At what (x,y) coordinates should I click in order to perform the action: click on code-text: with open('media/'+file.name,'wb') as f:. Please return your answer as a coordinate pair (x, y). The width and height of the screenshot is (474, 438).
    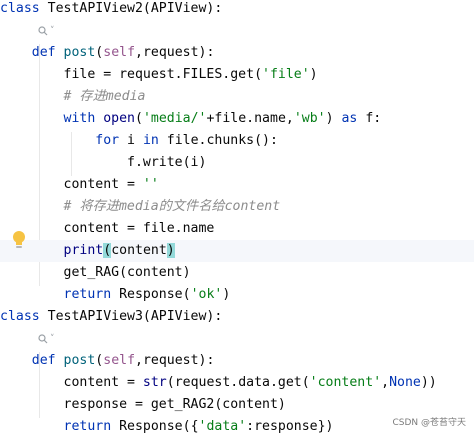
    Looking at the image, I should click on (191, 119).